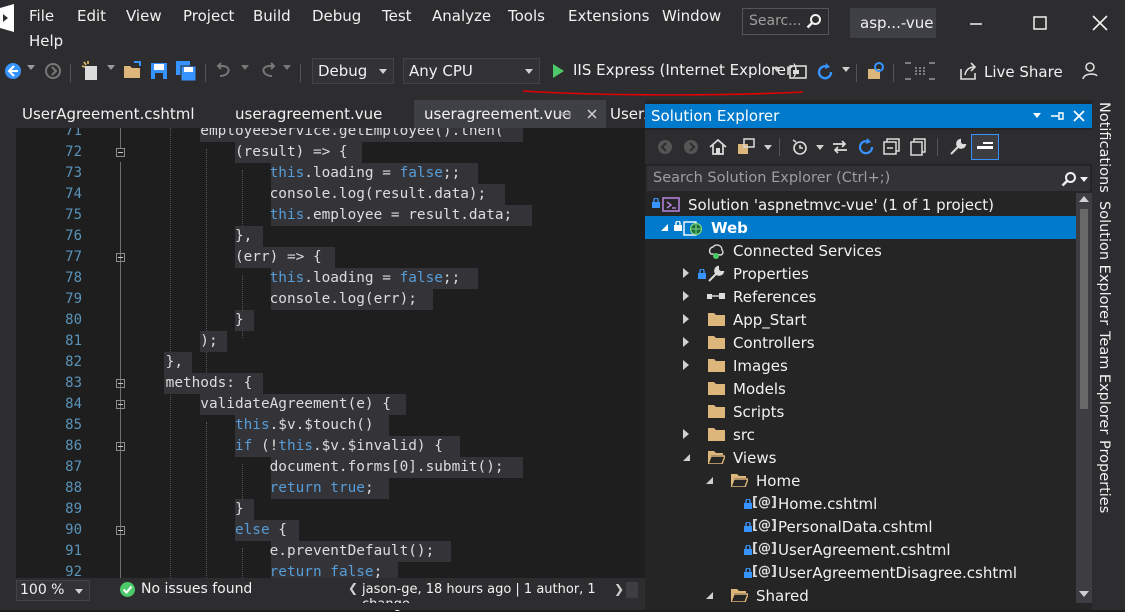 The height and width of the screenshot is (612, 1125). I want to click on menu-edit: Edit, so click(91, 16).